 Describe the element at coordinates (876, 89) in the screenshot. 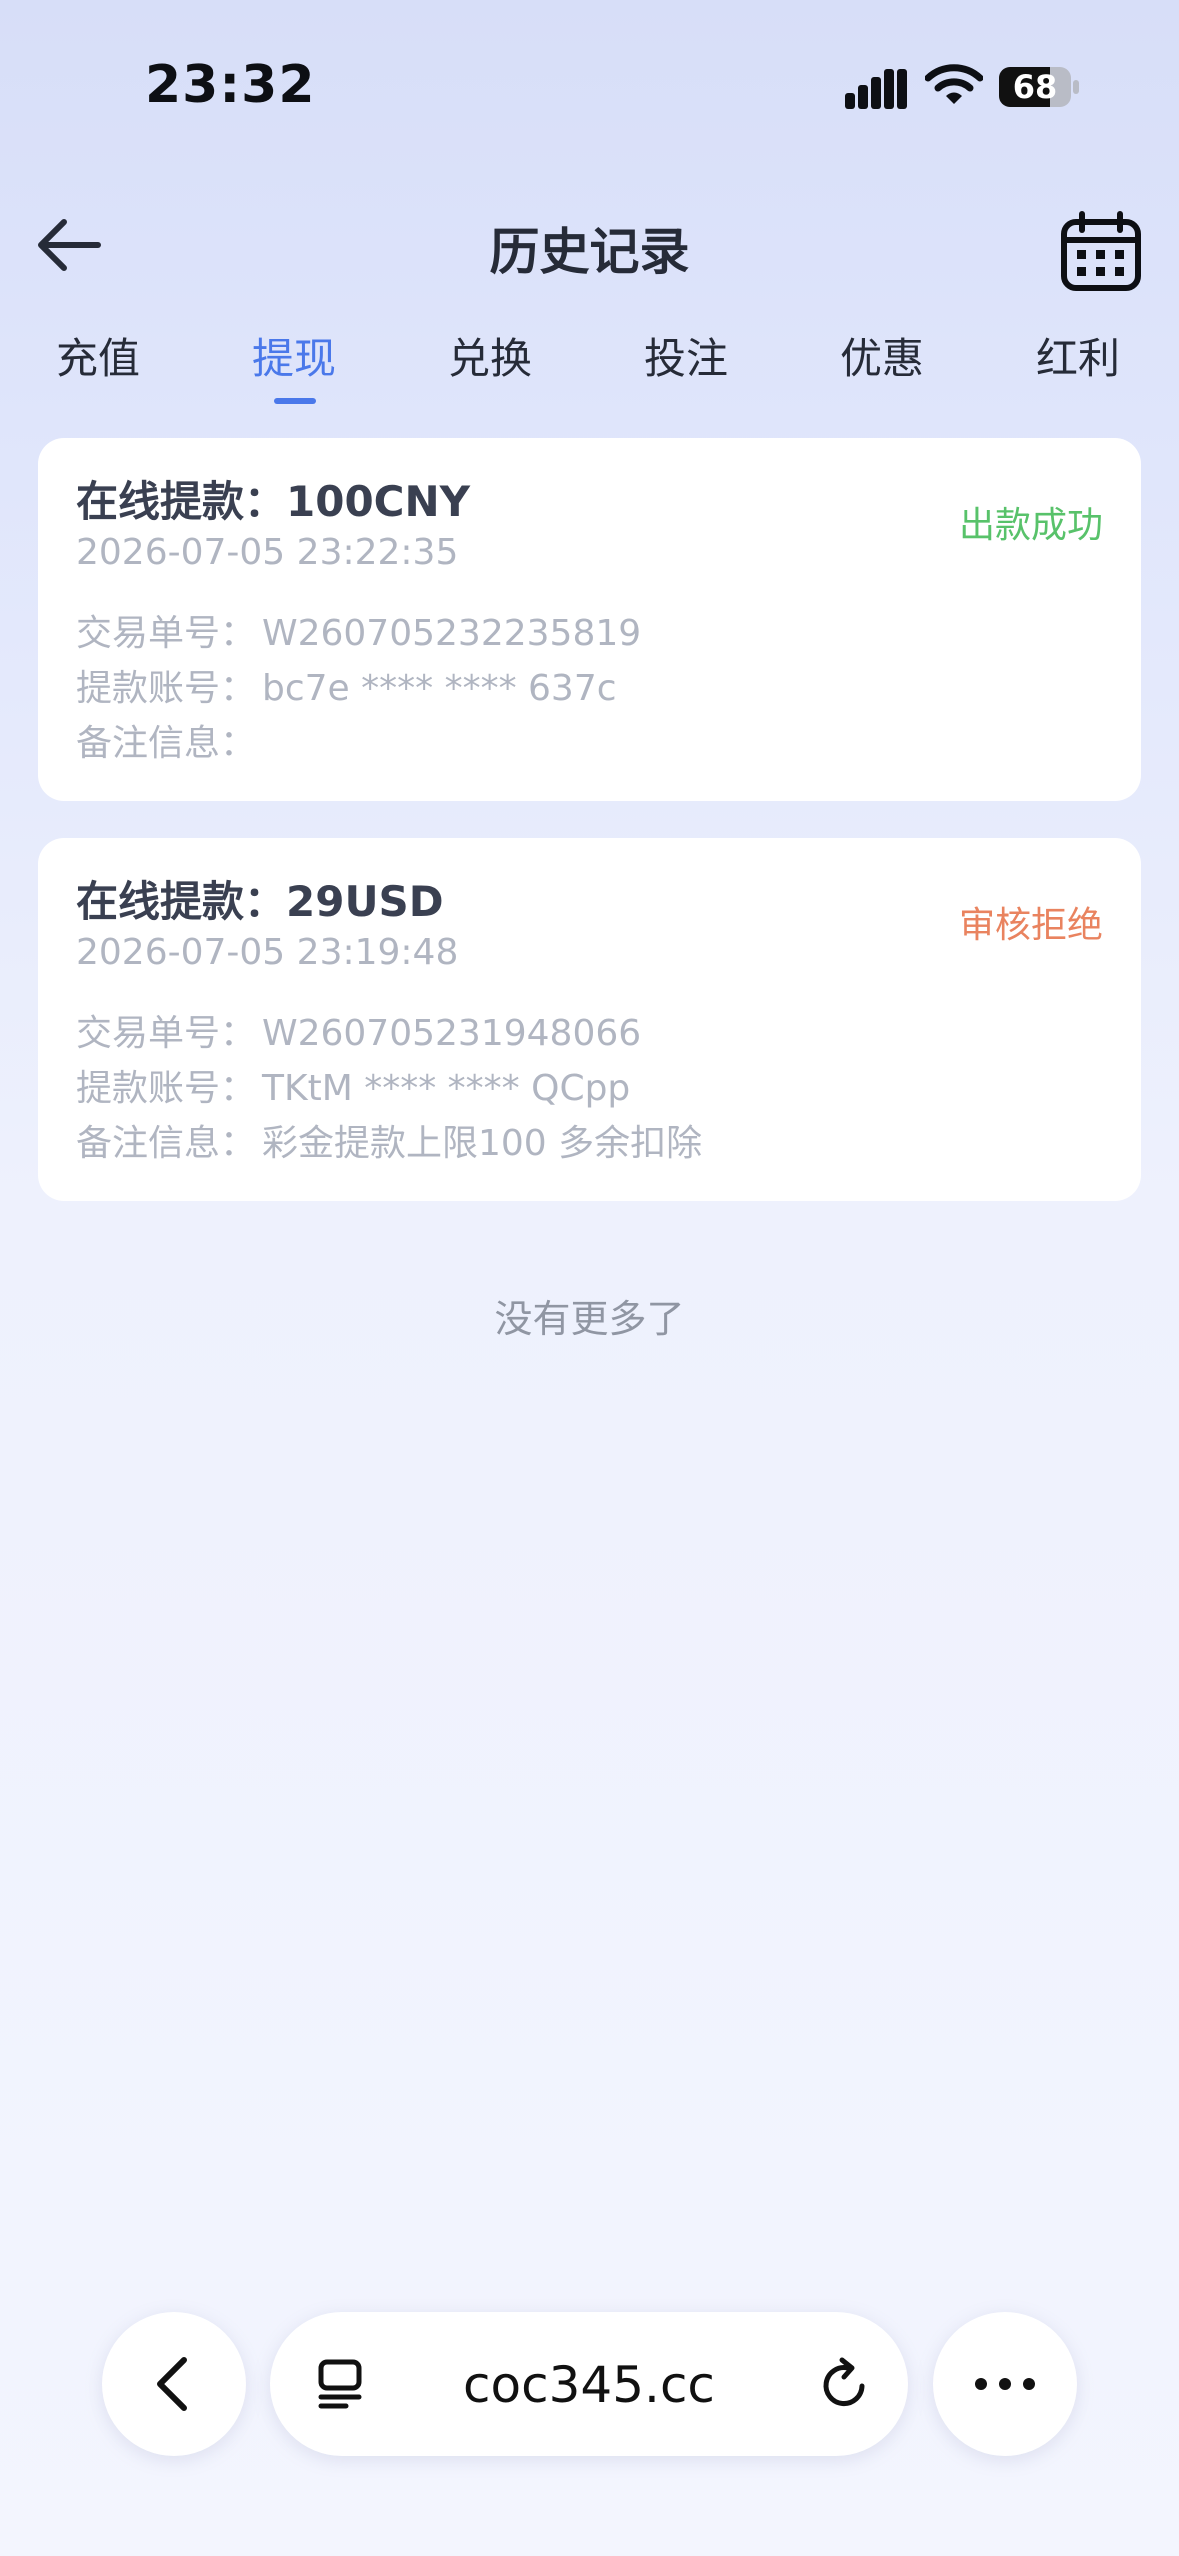

I see `cellular-signal-icon` at that location.